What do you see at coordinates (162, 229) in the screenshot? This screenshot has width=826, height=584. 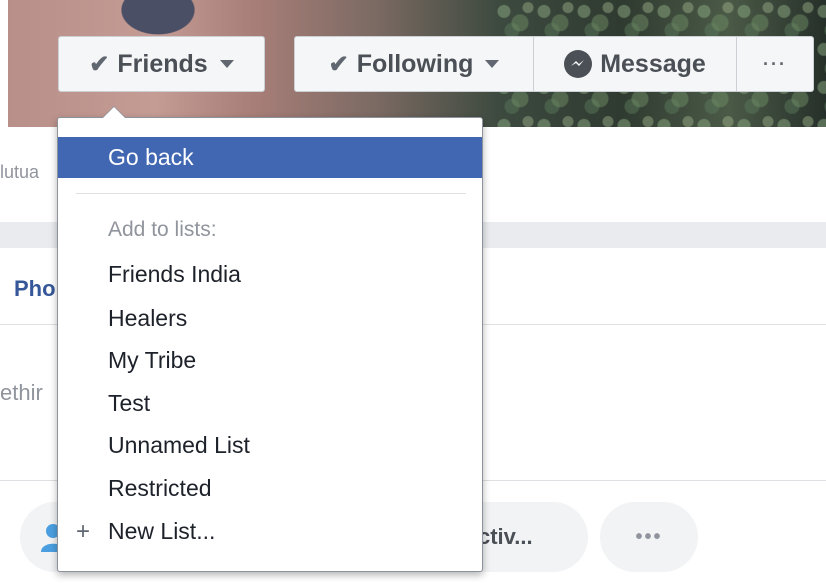 I see `menu-heading-add-to-lists: Add to lists:` at bounding box center [162, 229].